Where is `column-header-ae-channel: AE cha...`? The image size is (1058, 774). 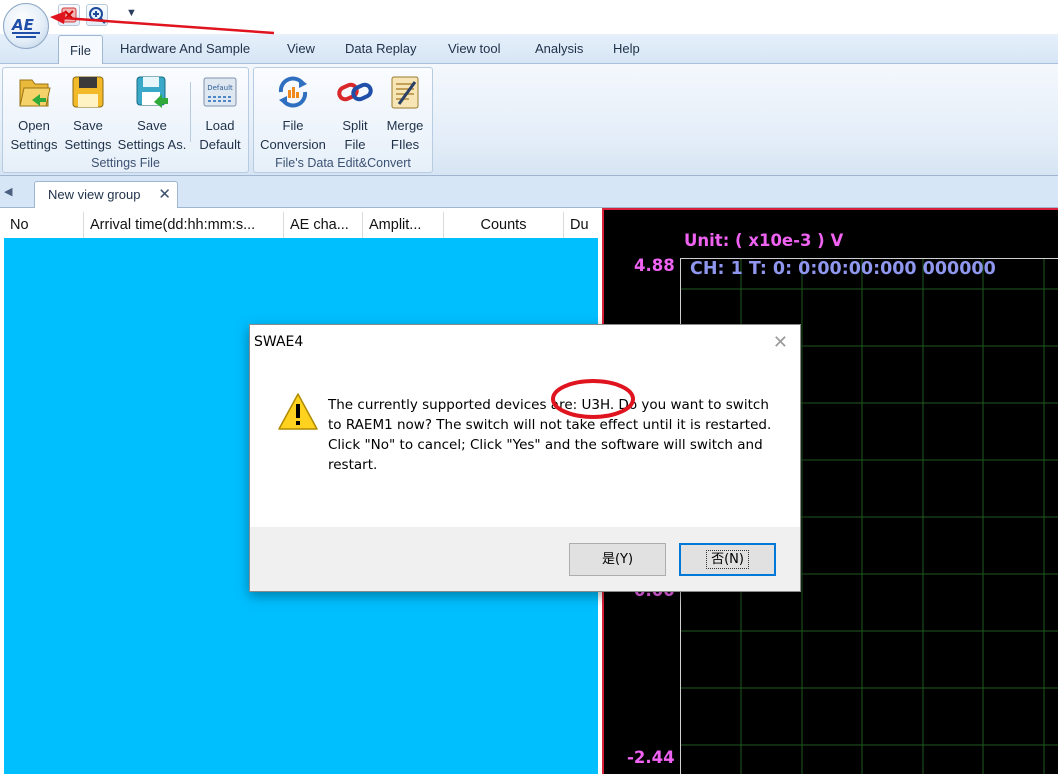
column-header-ae-channel: AE cha... is located at coordinates (323, 225).